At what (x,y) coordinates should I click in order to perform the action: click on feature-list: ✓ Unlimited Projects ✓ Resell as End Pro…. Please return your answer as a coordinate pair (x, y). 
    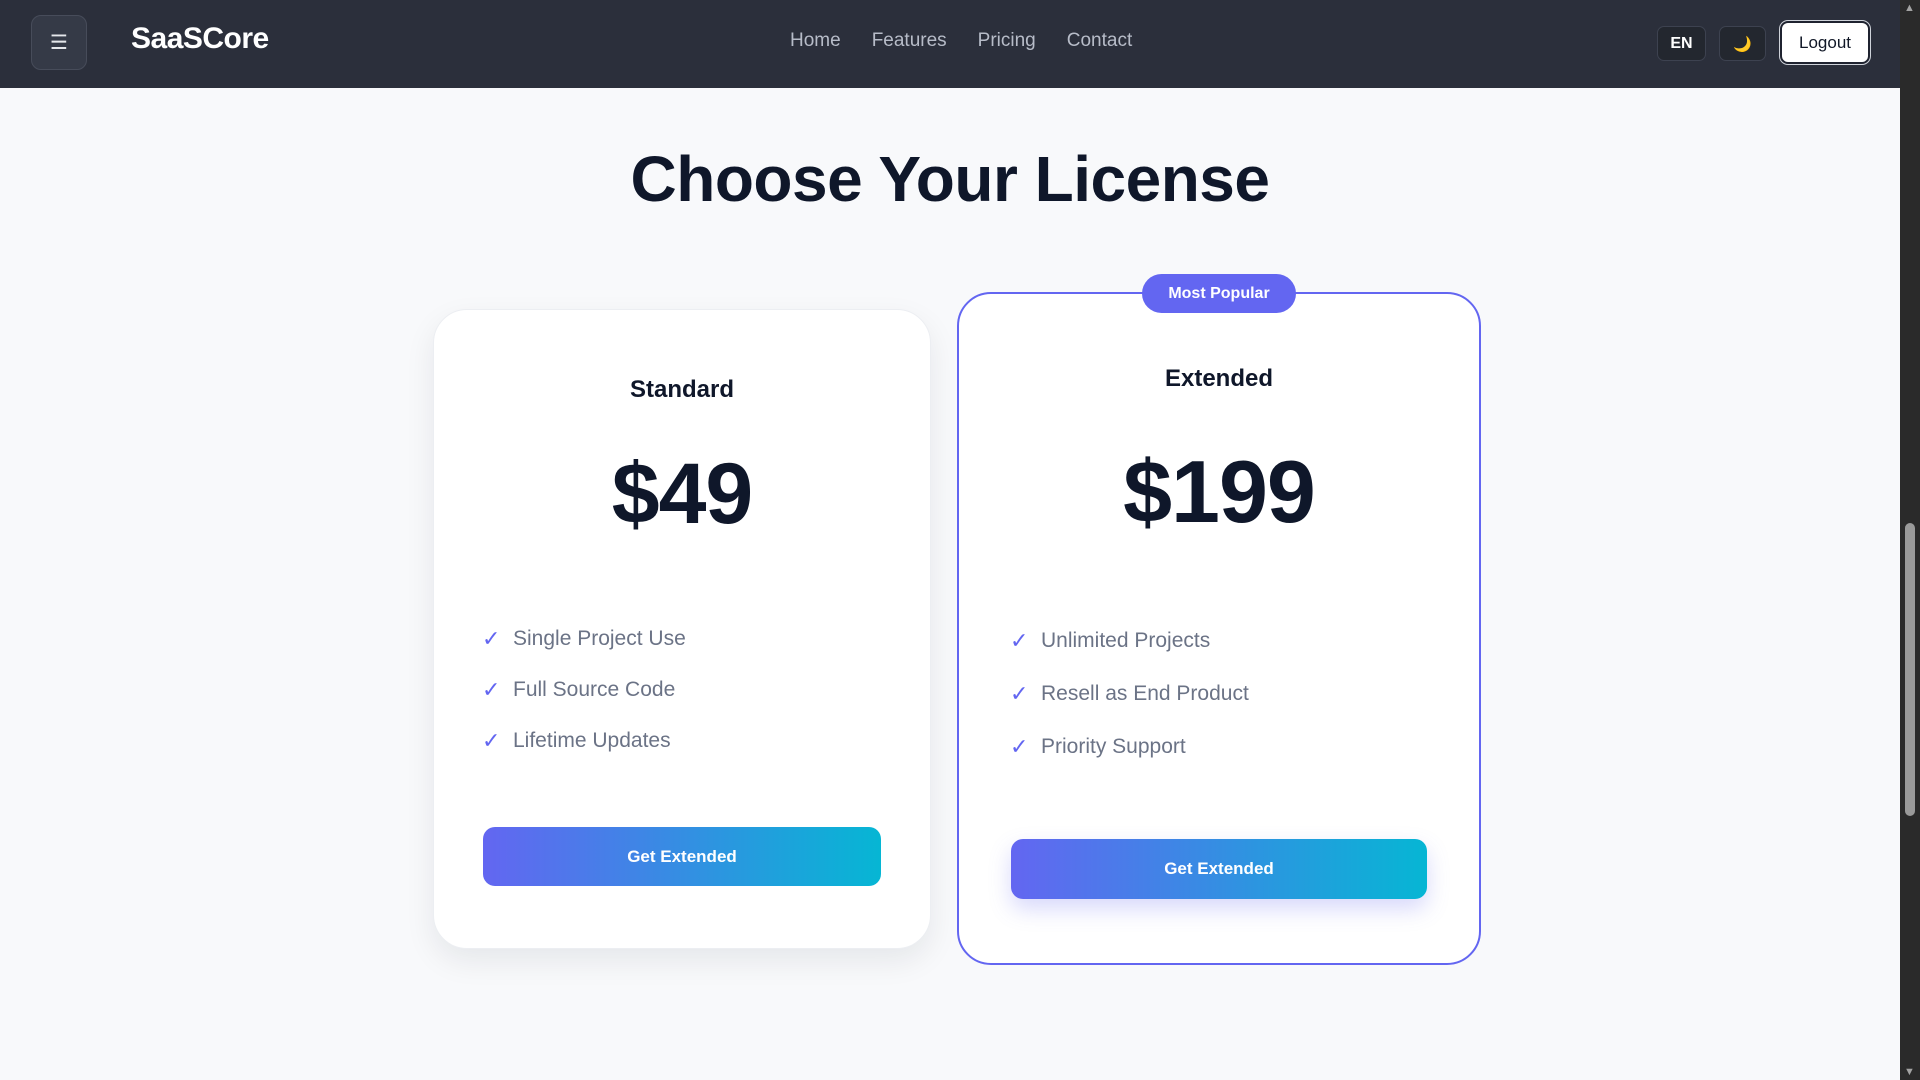
    Looking at the image, I should click on (1129, 693).